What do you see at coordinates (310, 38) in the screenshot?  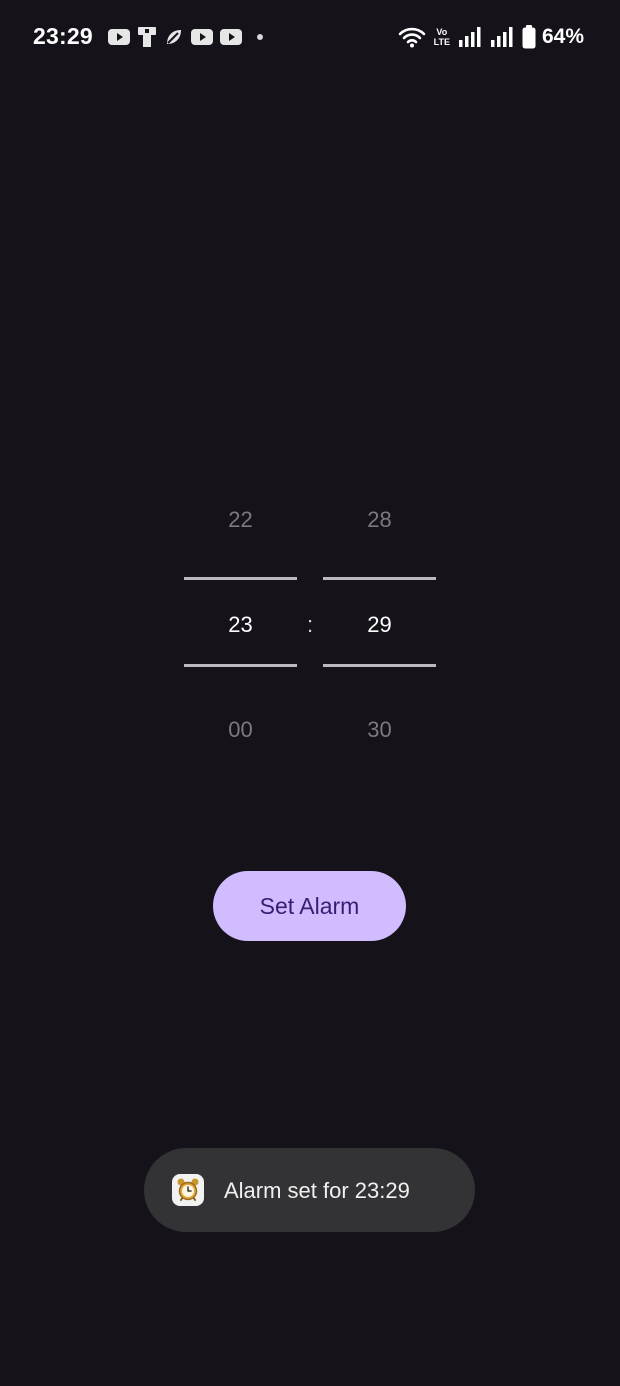 I see `status-bar: 23:29 Vo LTE 64%` at bounding box center [310, 38].